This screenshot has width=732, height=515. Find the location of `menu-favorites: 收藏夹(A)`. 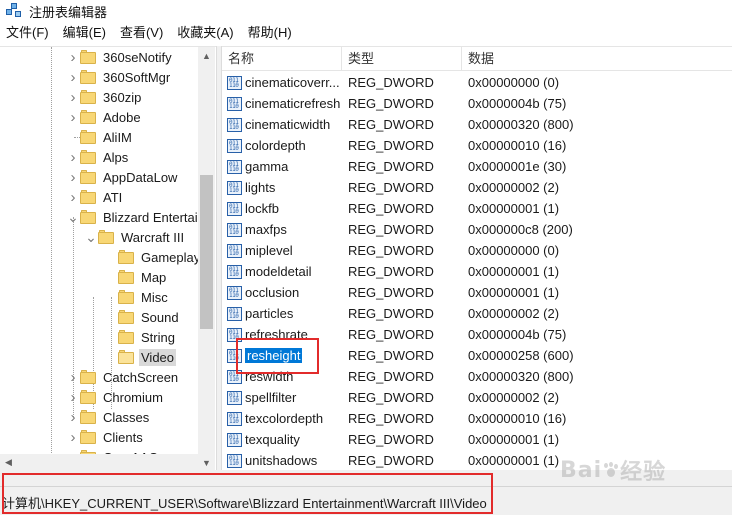

menu-favorites: 收藏夹(A) is located at coordinates (205, 33).